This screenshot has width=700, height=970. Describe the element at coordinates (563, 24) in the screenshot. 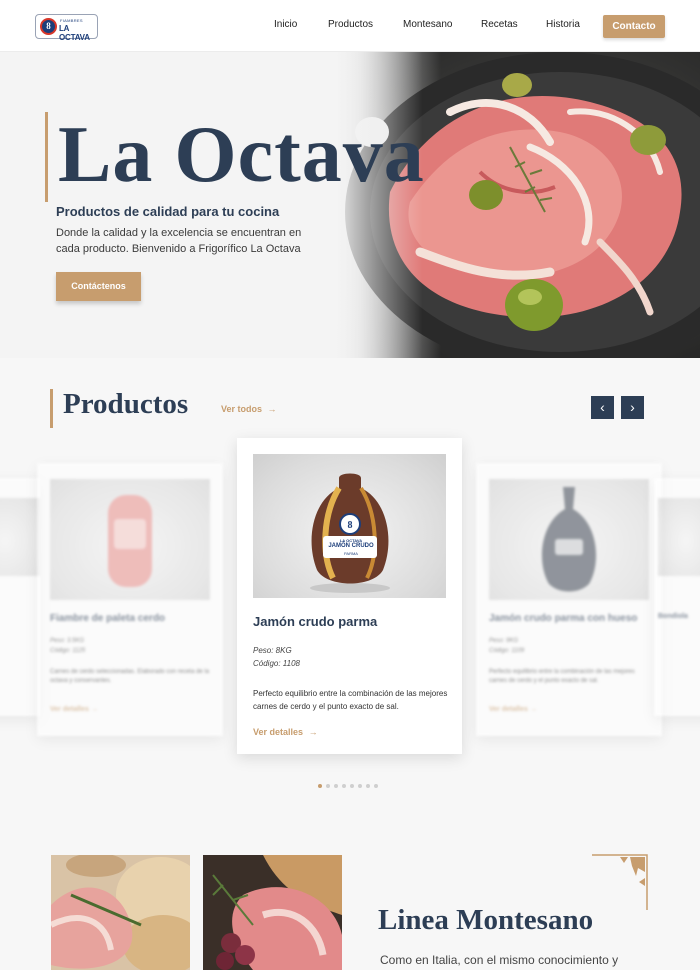

I see `nav-link-historia: Historia` at that location.